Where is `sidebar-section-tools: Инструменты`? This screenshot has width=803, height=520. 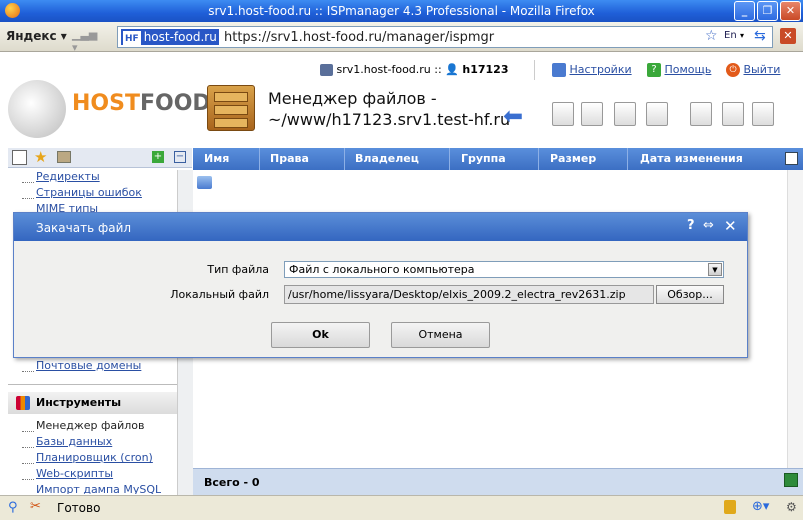 sidebar-section-tools: Инструменты is located at coordinates (100, 403).